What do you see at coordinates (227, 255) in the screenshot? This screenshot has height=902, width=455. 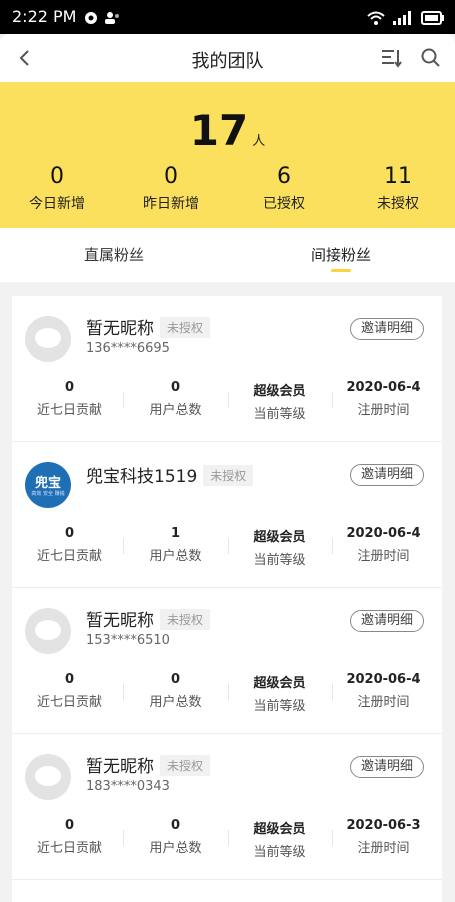 I see `fans-tabs: 直属粉丝 间接粉丝` at bounding box center [227, 255].